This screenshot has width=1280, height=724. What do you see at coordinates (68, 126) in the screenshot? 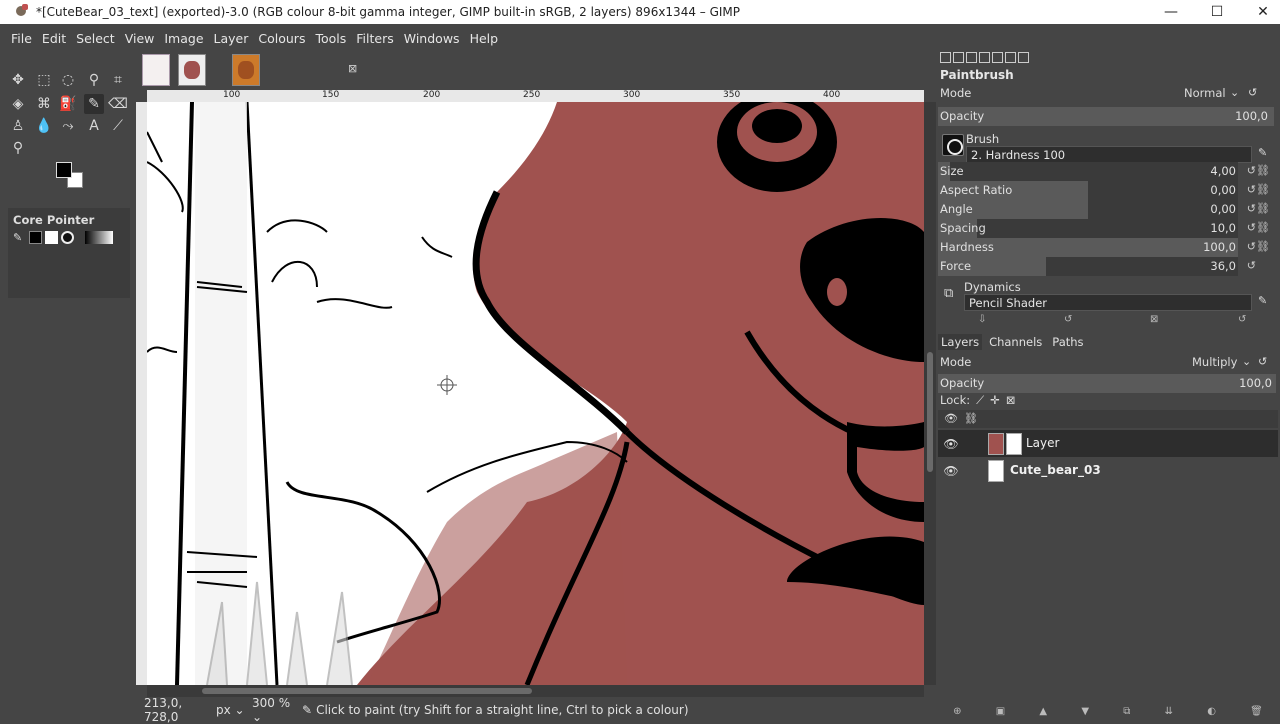
I see `paths-icon: ⤳` at bounding box center [68, 126].